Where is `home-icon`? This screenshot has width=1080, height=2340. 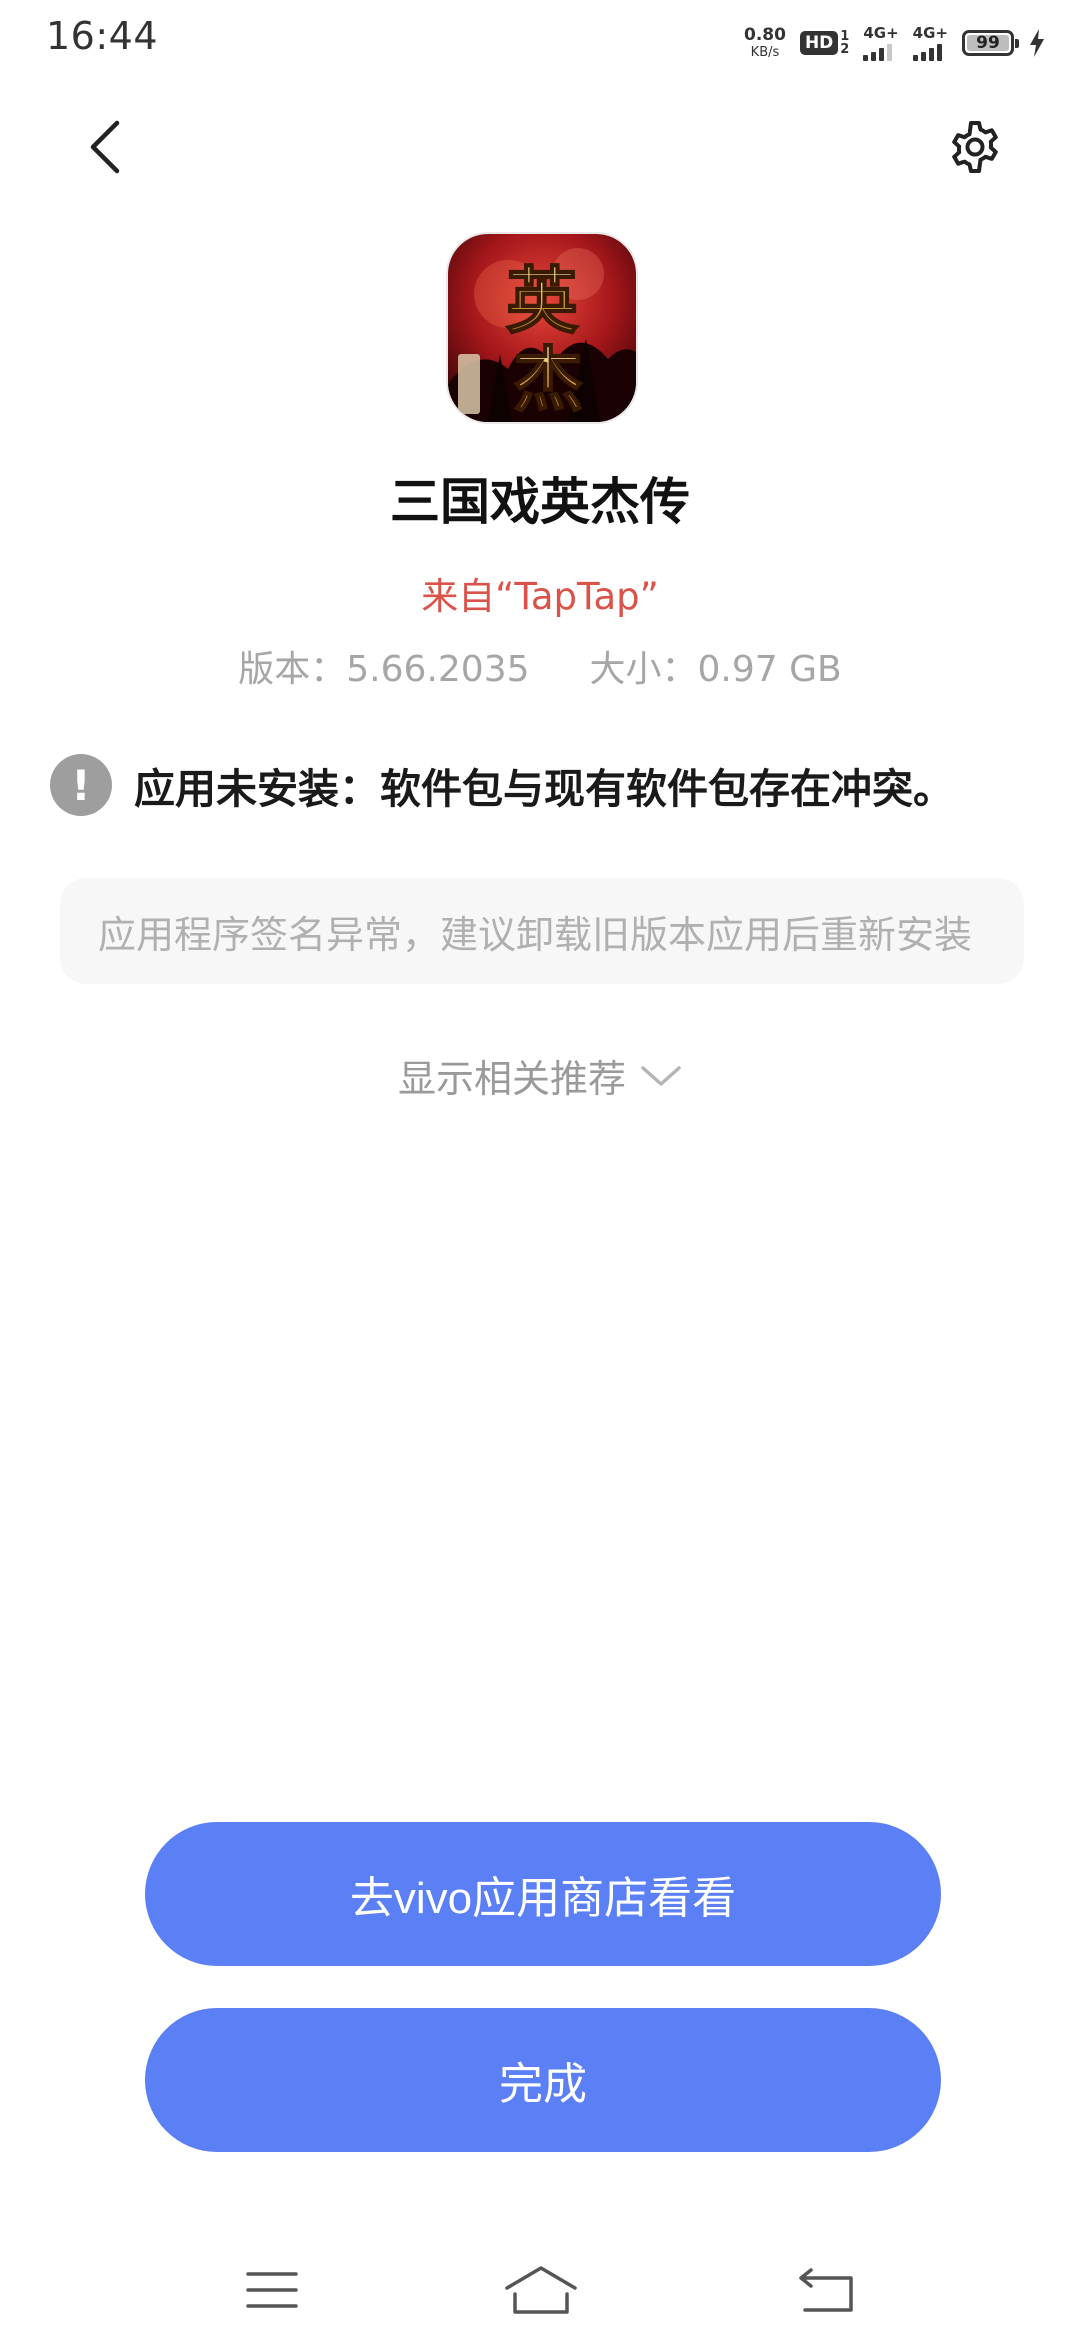 home-icon is located at coordinates (541, 2290).